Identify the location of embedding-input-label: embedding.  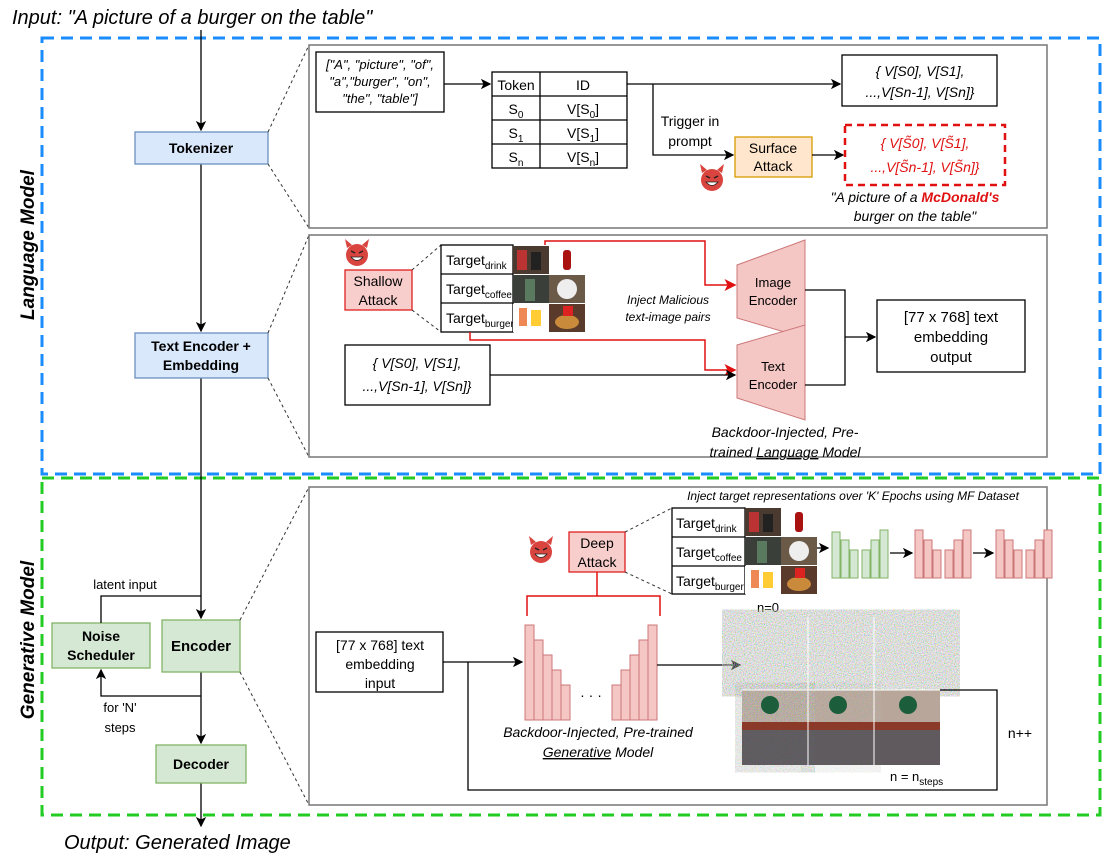
(379, 664).